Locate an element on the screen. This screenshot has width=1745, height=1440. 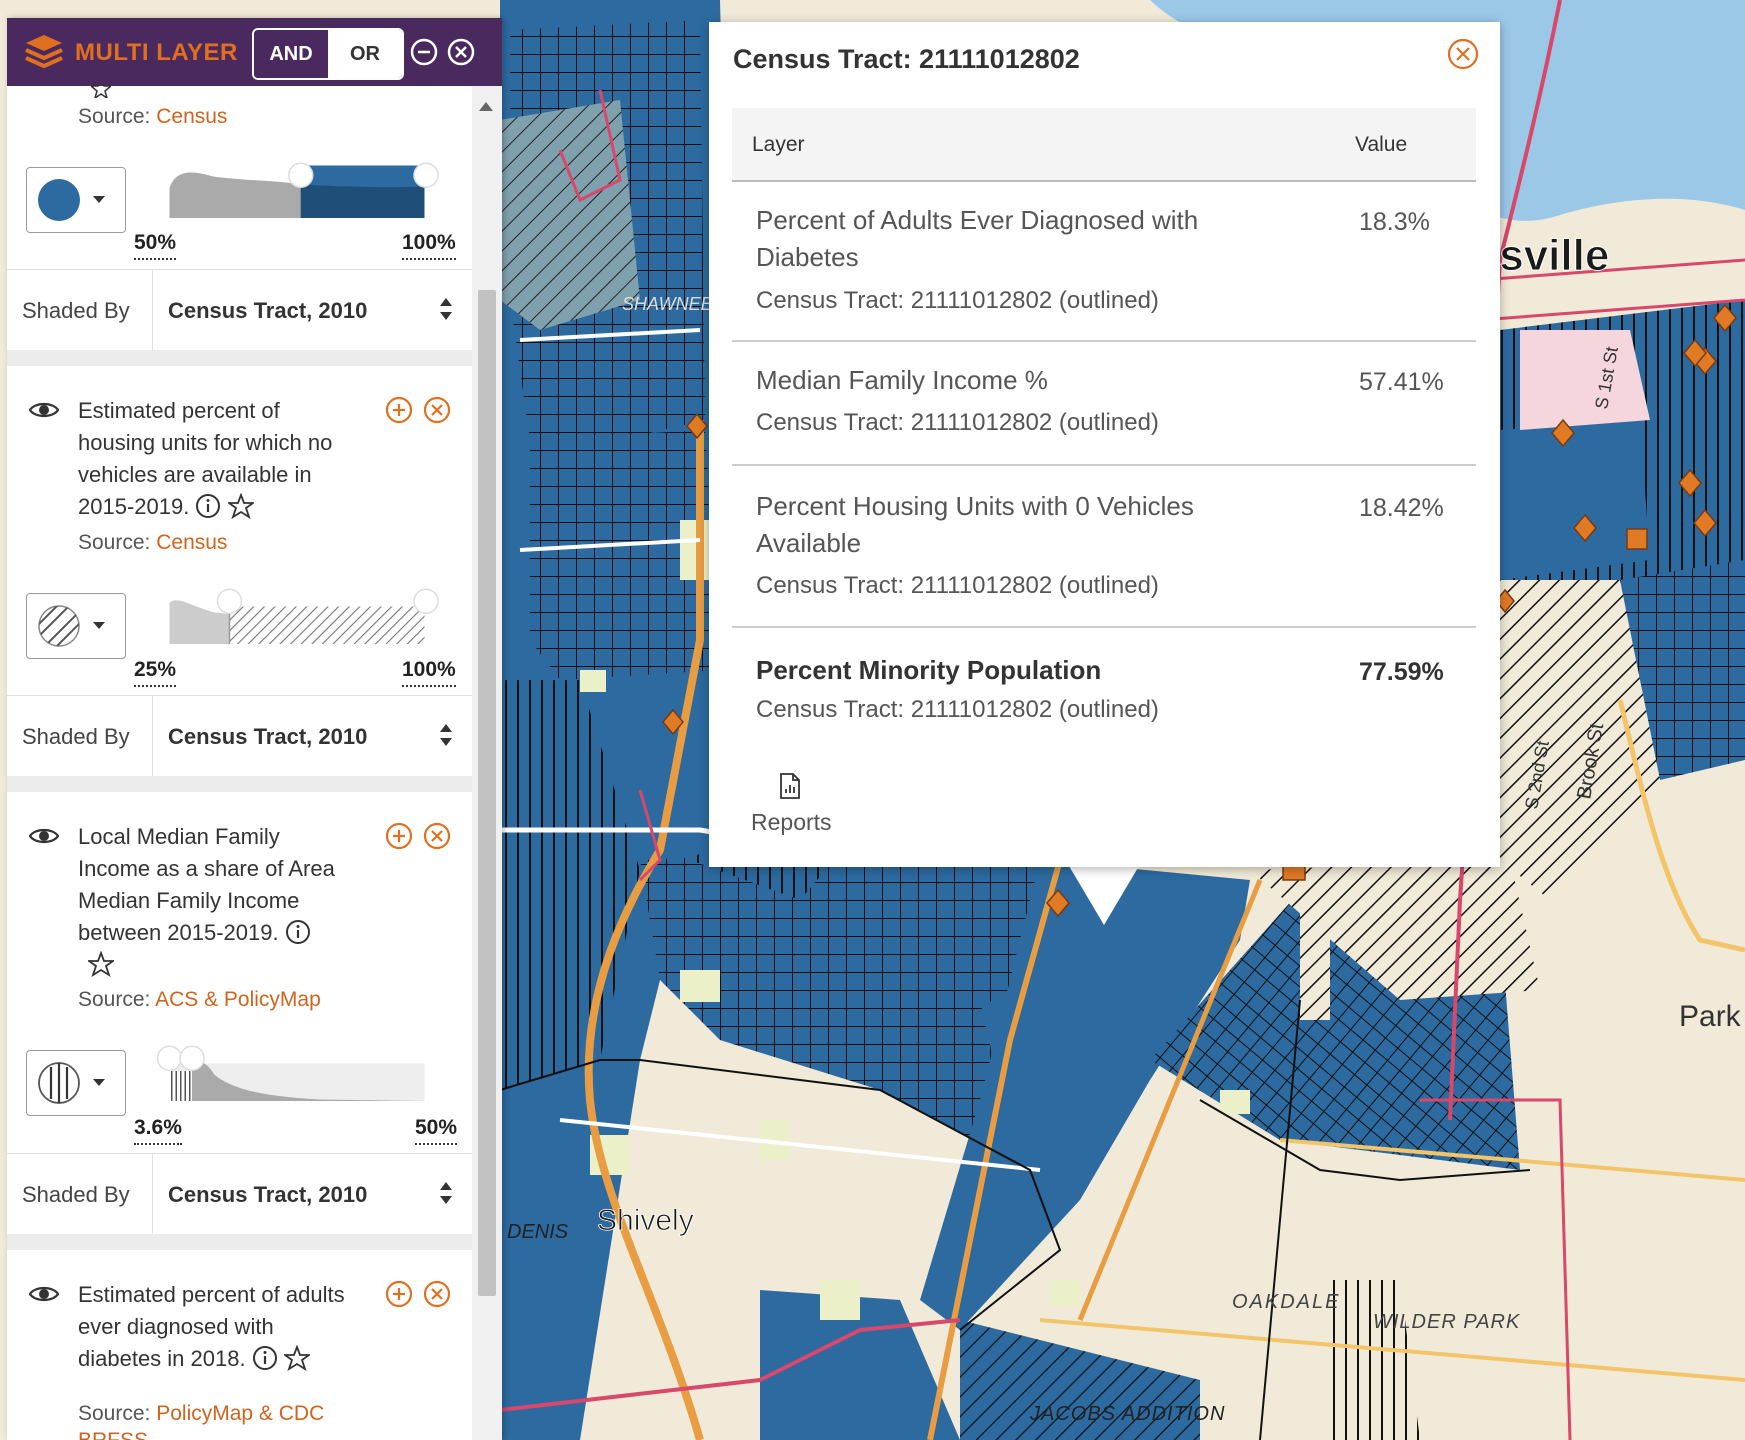
layer-3-max-value: 50% is located at coordinates (436, 1130).